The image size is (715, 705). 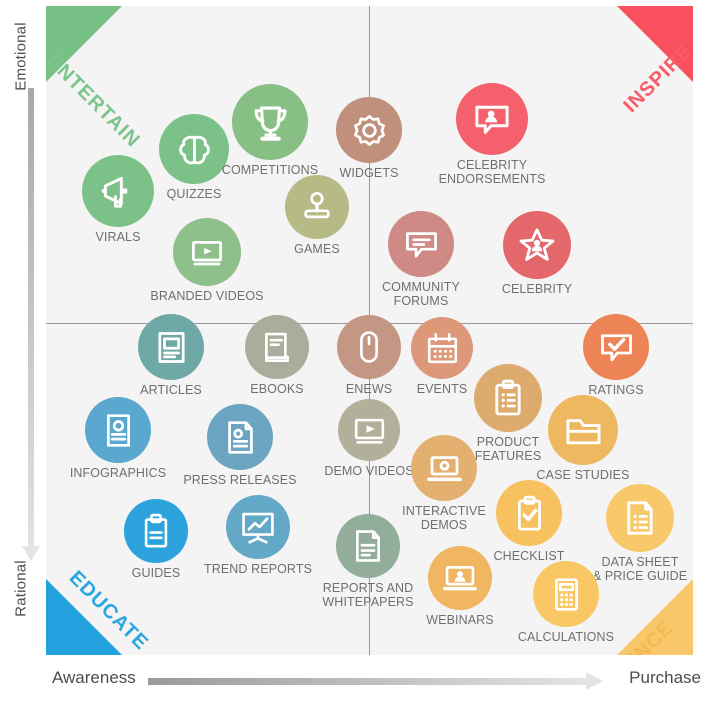 I want to click on matrix-node: VIRALS, so click(x=118, y=199).